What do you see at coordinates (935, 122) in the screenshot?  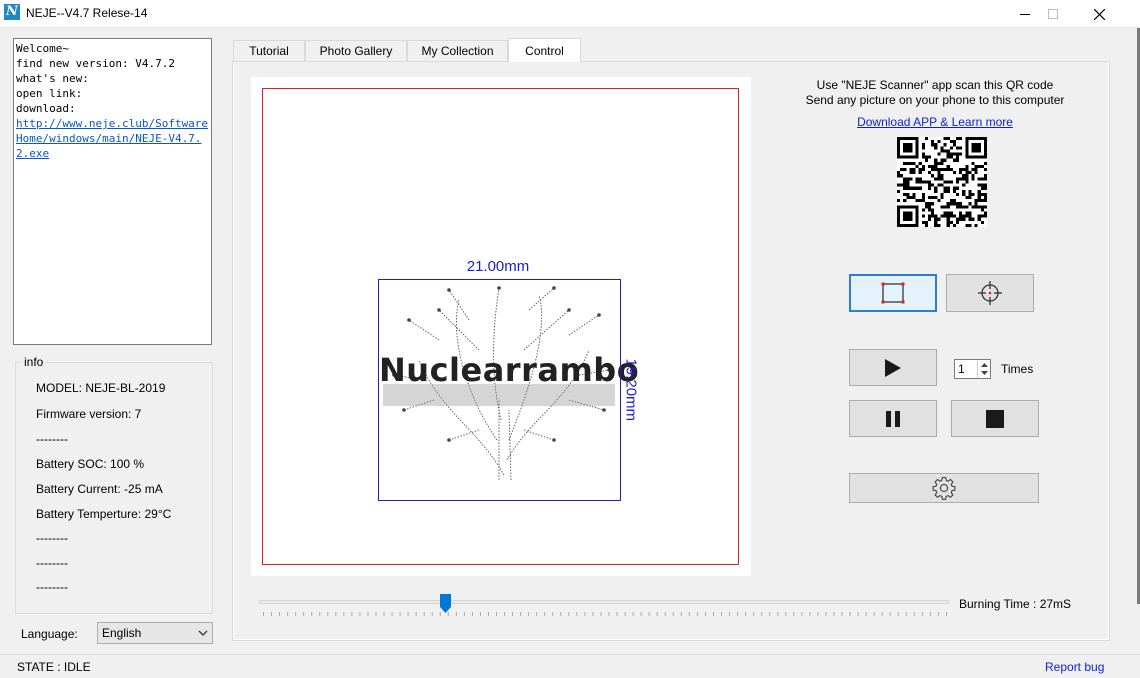 I see `download-app-link: Download APP & Learn more` at bounding box center [935, 122].